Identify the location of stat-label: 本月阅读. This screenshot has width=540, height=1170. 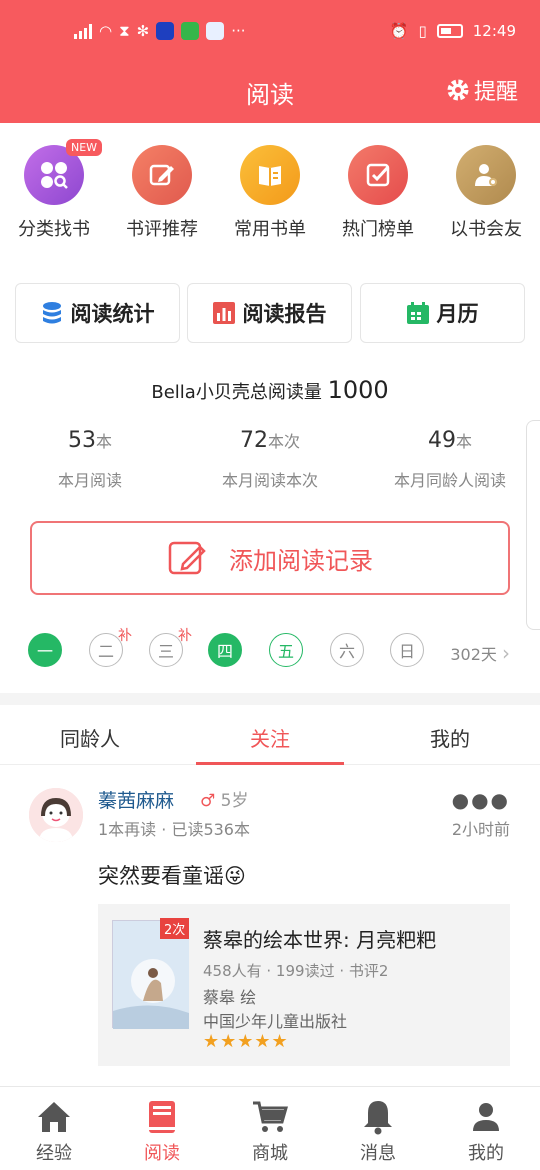
(89, 480).